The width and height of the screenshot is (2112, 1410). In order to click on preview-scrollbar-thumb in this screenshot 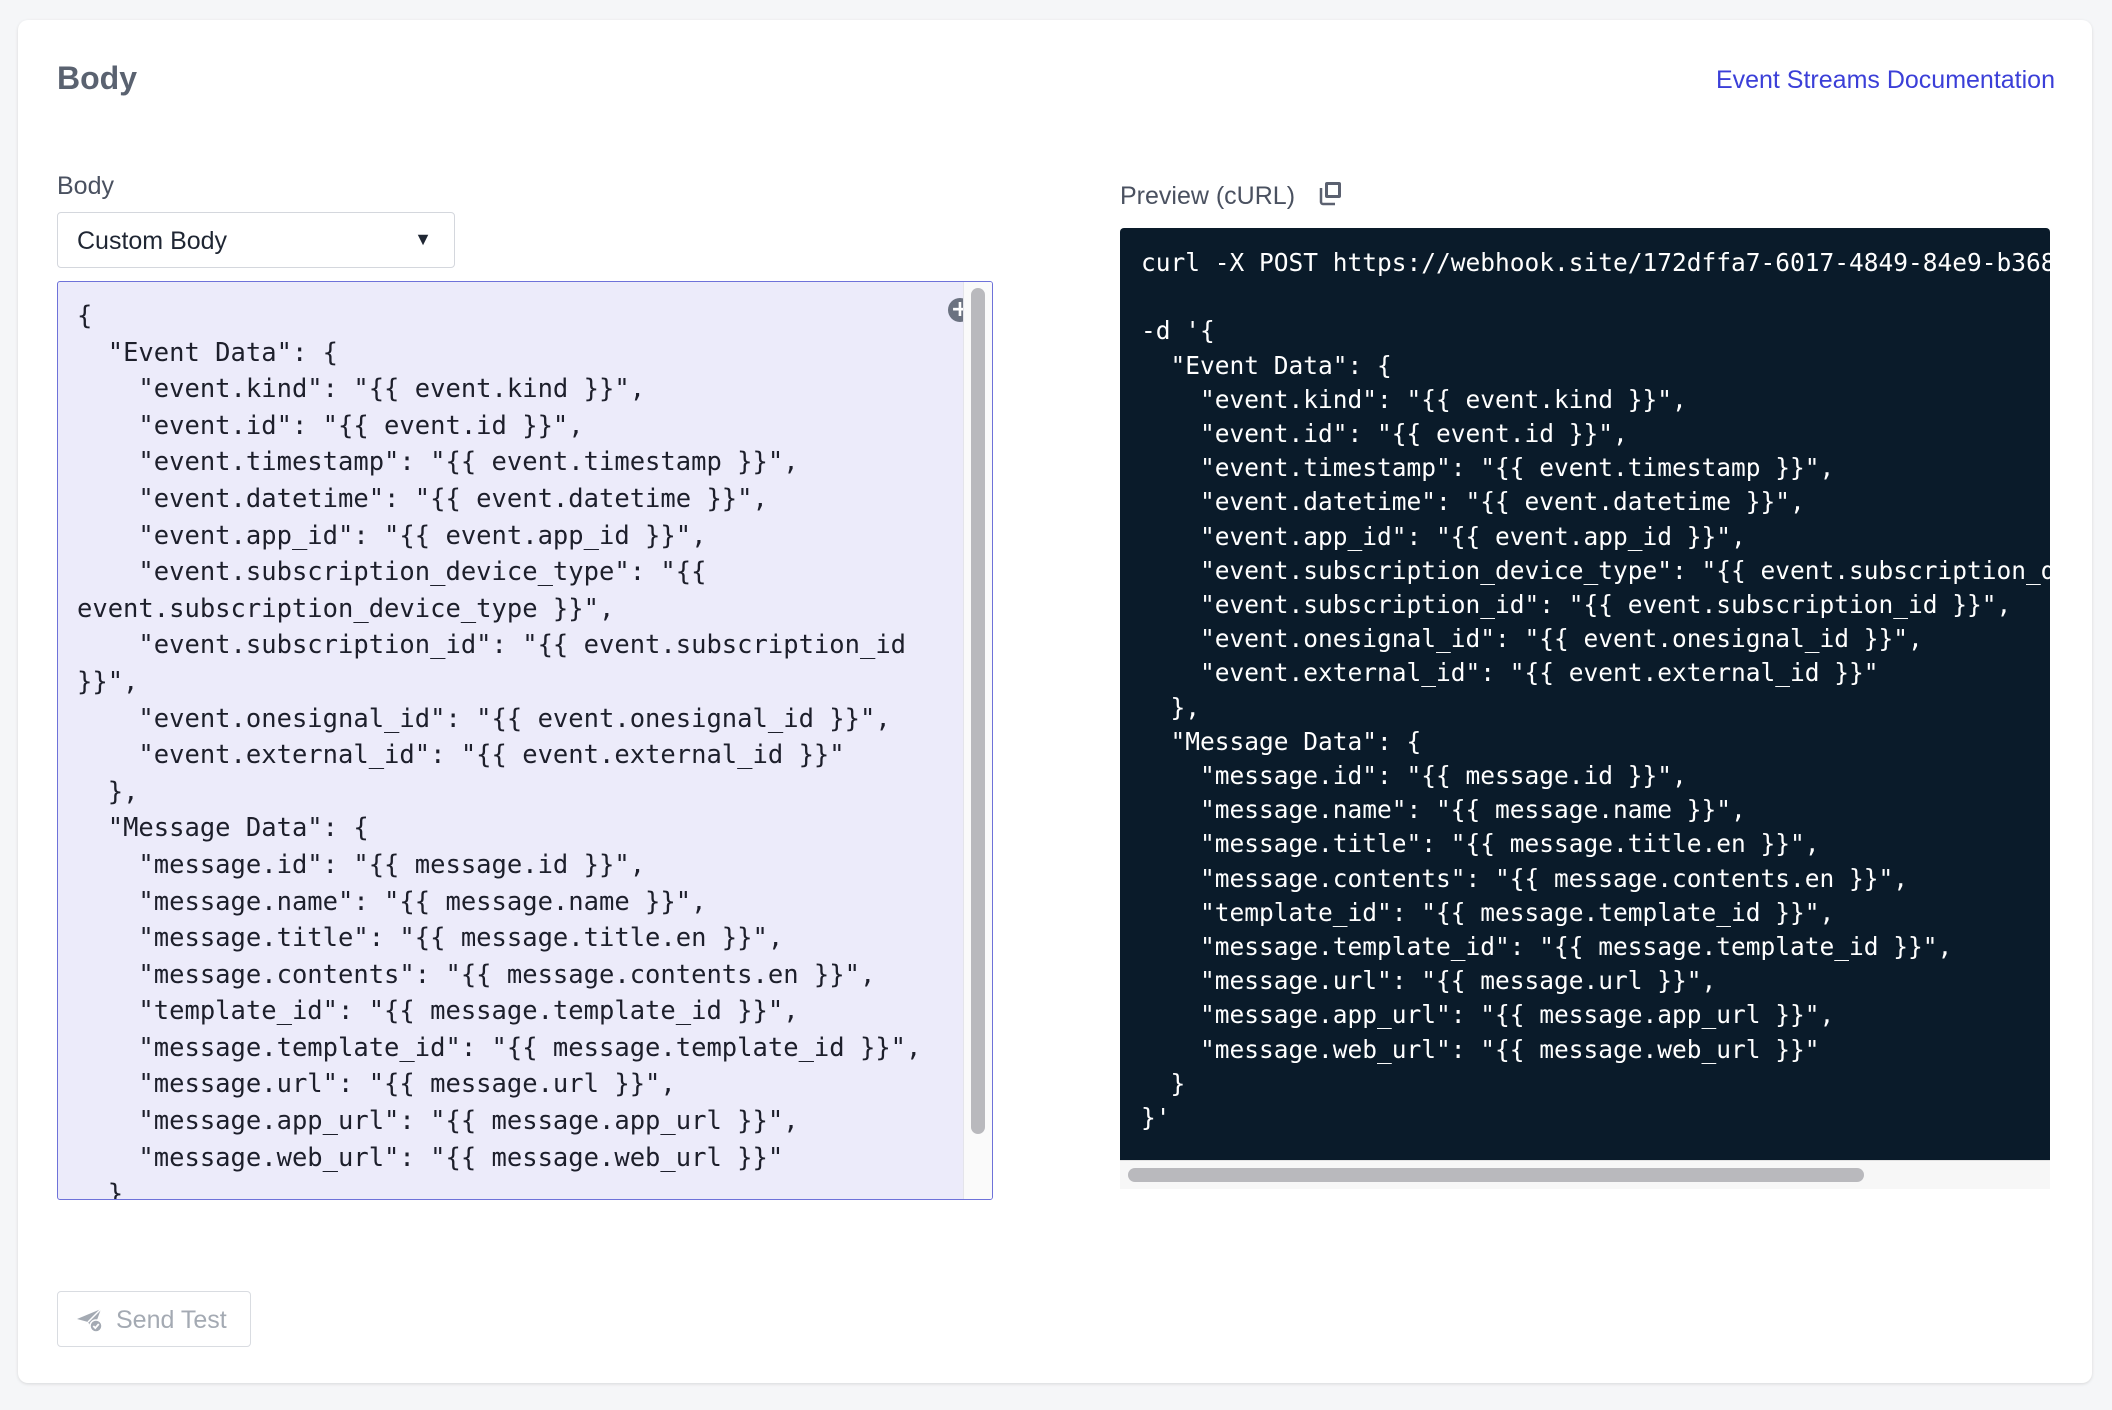, I will do `click(1496, 1175)`.